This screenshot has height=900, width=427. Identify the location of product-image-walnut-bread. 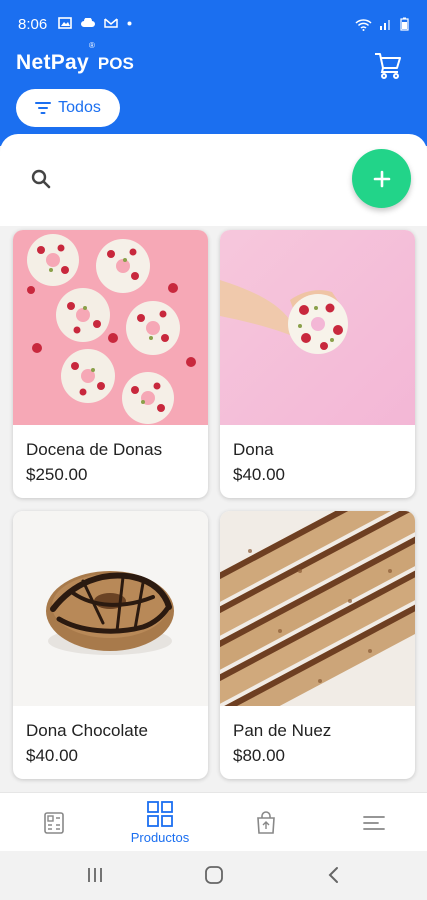
(317, 608).